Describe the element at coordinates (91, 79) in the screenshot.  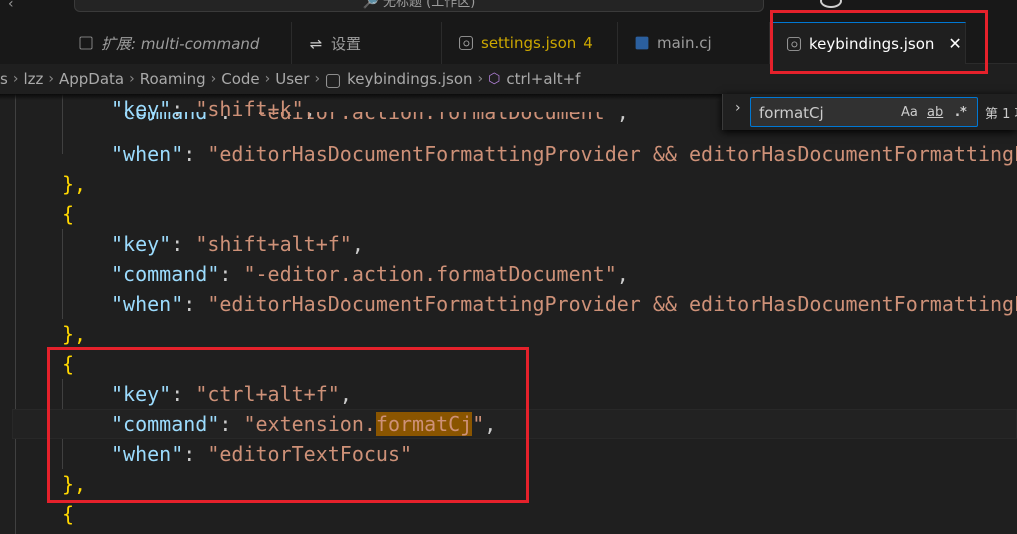
I see `breadcrumb-item: AppData` at that location.